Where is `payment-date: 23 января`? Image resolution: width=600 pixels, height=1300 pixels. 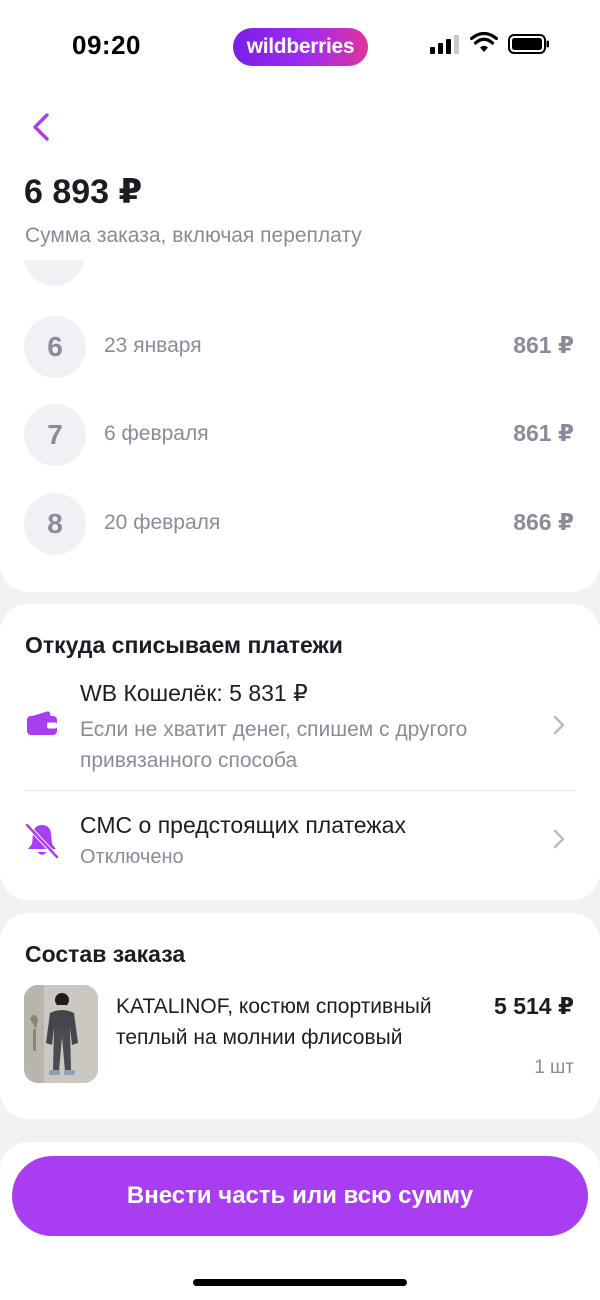
payment-date: 23 января is located at coordinates (153, 345).